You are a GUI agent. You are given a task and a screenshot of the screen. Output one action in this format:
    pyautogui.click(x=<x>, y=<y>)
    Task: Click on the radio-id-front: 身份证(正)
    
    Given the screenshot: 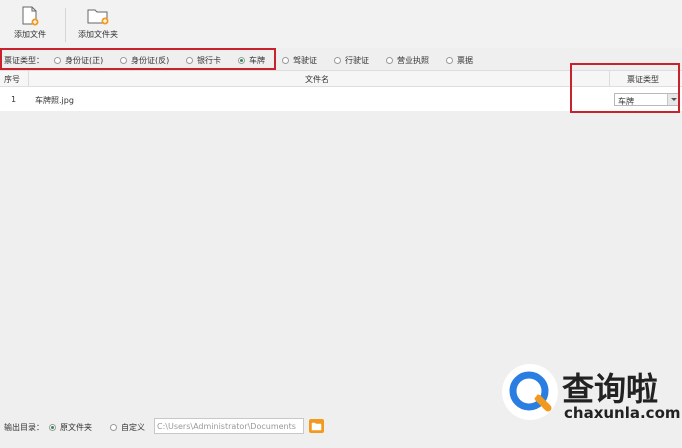 What is the action you would take?
    pyautogui.click(x=78, y=60)
    